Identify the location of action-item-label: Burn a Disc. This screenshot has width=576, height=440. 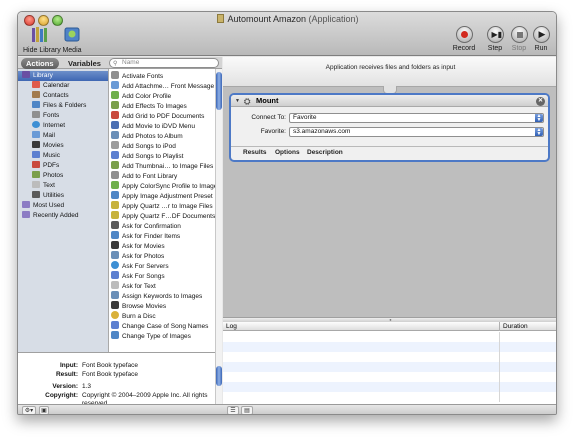
(139, 316).